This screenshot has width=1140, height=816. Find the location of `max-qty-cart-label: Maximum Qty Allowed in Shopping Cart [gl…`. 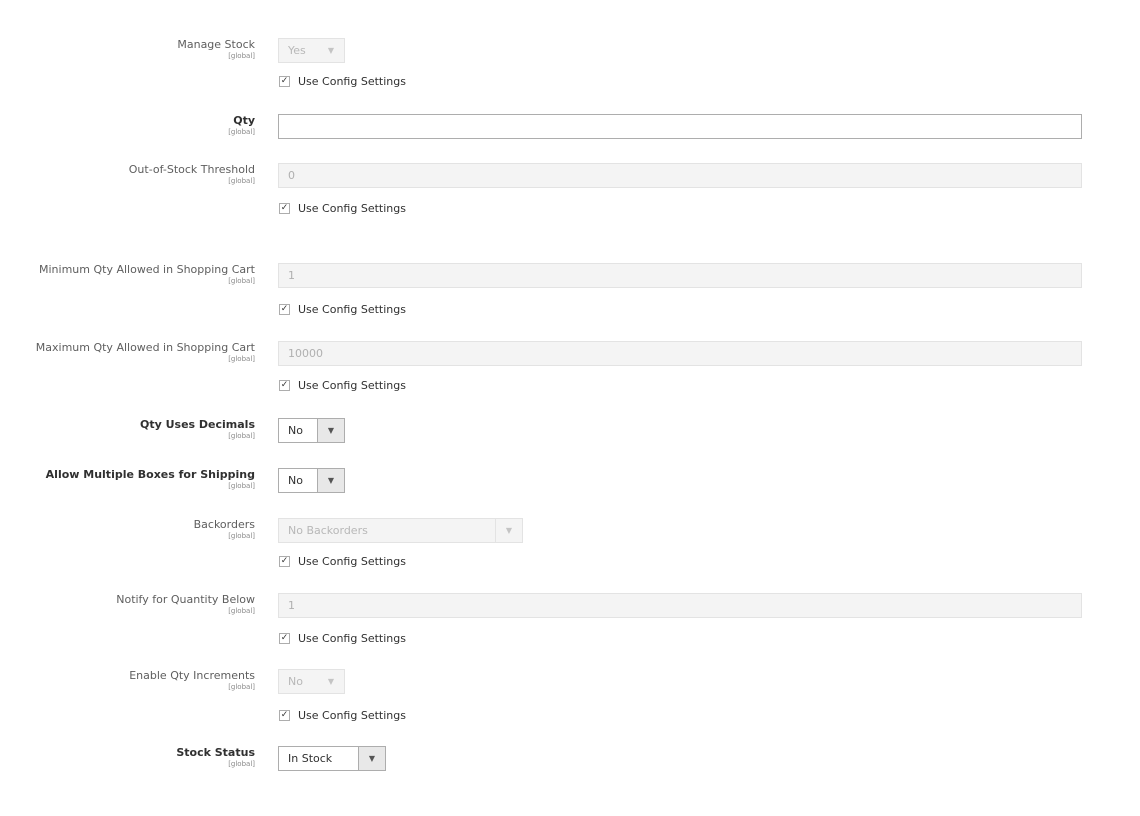

max-qty-cart-label: Maximum Qty Allowed in Shopping Cart [gl… is located at coordinates (145, 352).